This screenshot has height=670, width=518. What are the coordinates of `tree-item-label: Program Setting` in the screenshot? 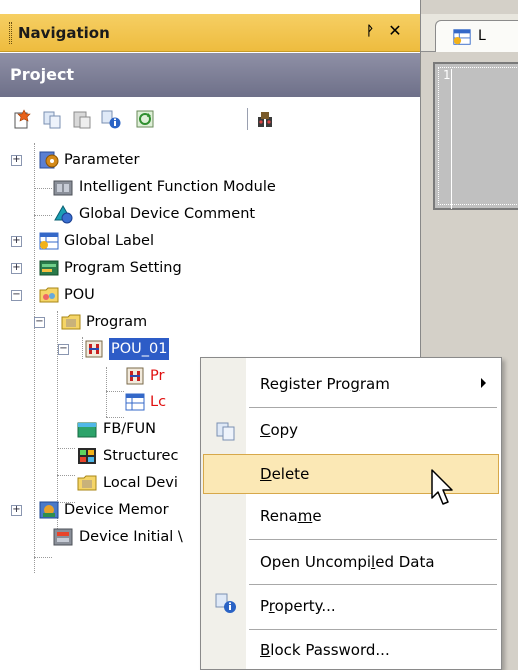 It's located at (123, 268).